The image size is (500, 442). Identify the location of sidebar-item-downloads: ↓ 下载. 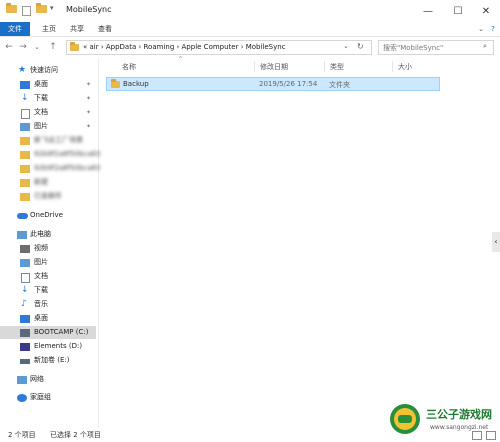
(34, 98).